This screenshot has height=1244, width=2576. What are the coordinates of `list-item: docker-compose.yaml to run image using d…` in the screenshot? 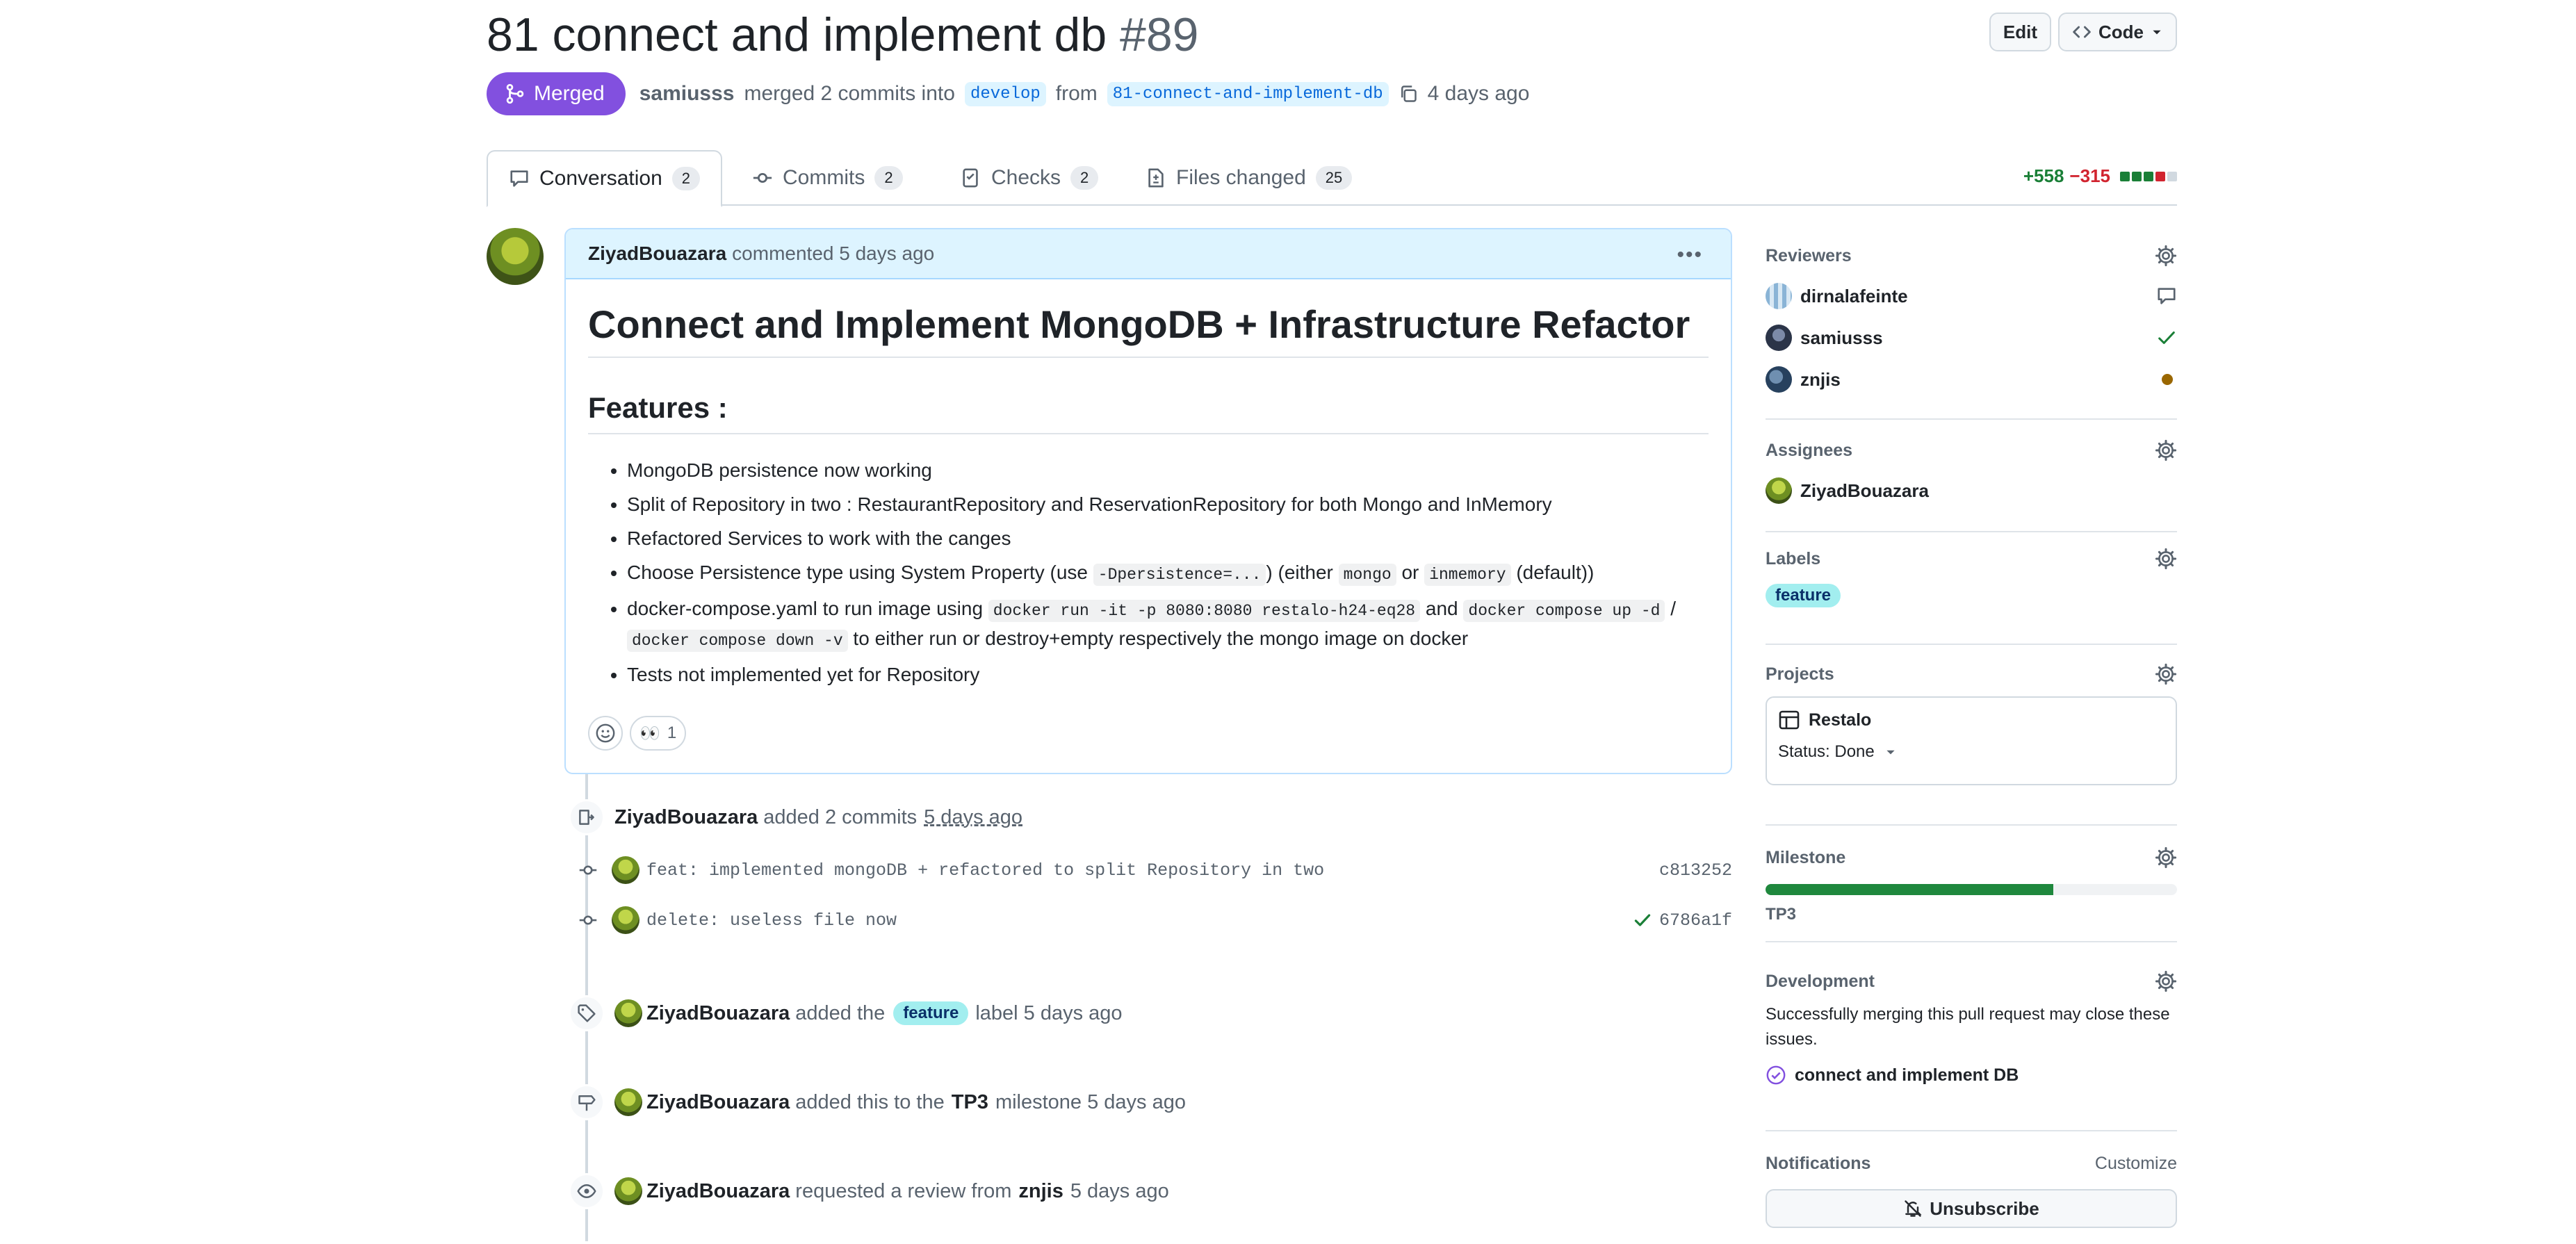 It's located at (1168, 625).